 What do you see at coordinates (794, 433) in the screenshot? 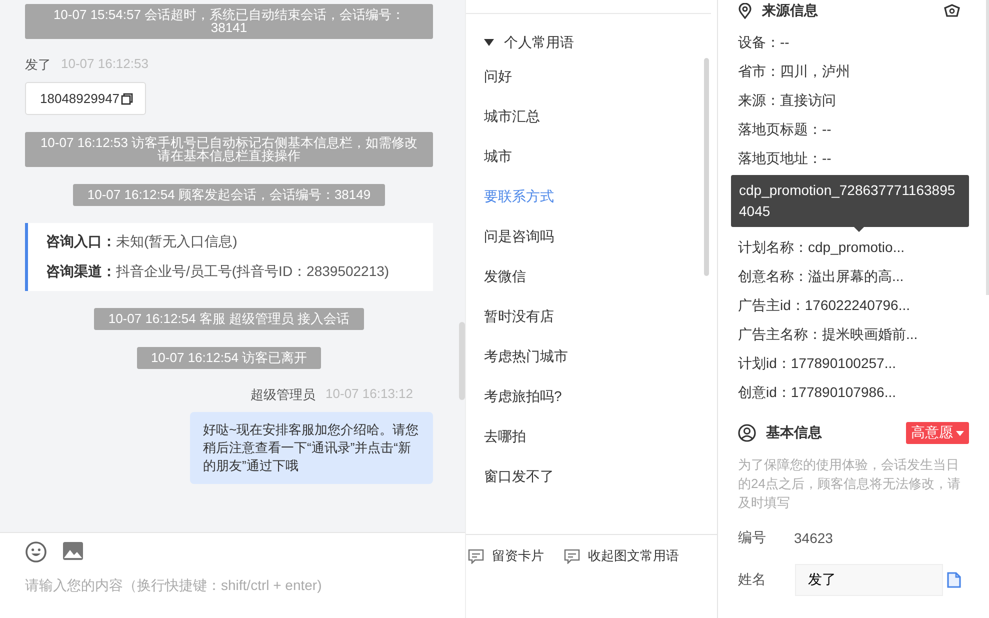
I see `section-title: 基本信息` at bounding box center [794, 433].